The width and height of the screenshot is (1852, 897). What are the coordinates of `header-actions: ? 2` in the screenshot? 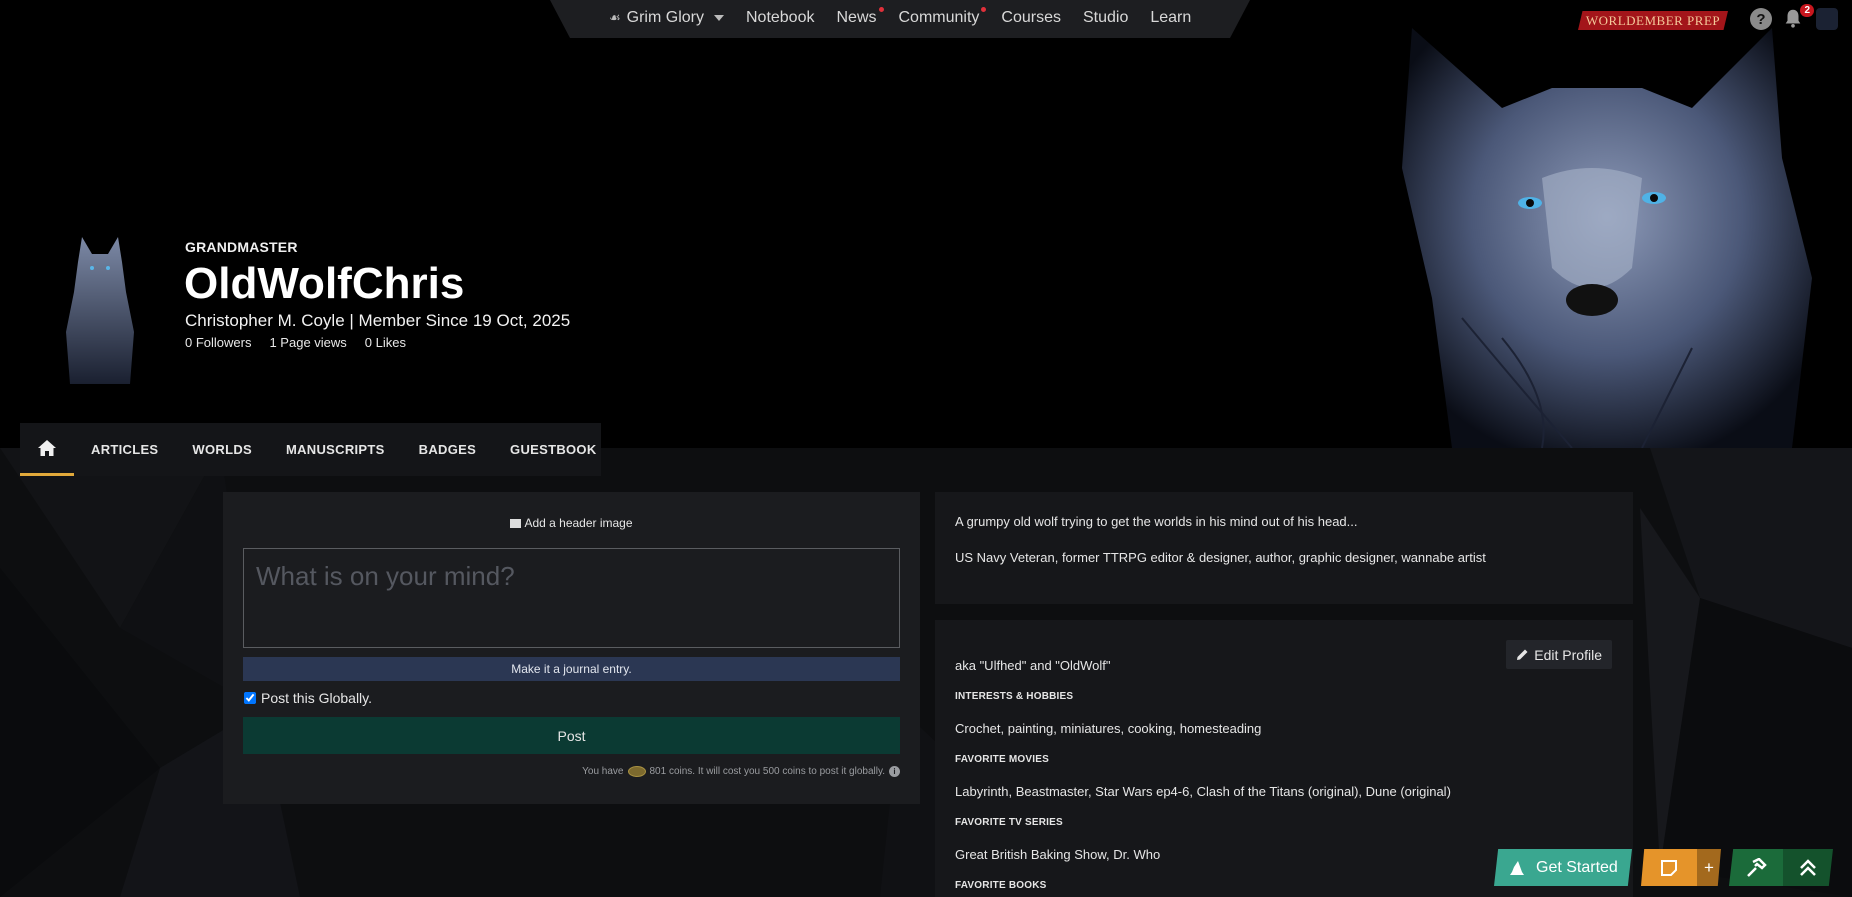 It's located at (1794, 19).